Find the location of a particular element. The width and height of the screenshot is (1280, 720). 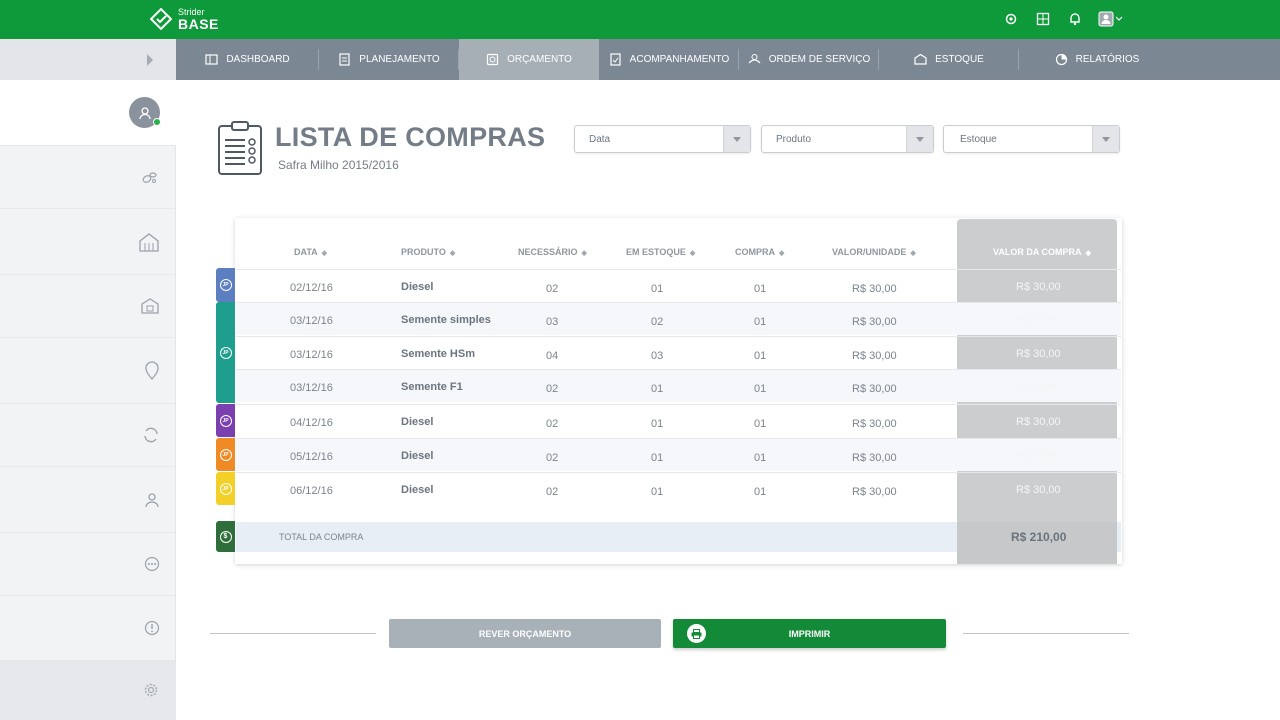

tab-orcamento: ORÇAMENTO is located at coordinates (529, 59).